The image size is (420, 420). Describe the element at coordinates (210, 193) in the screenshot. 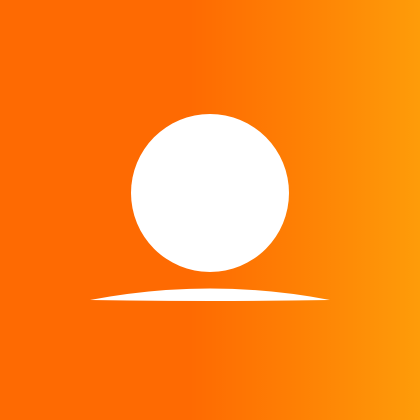

I see `sun-disc` at that location.